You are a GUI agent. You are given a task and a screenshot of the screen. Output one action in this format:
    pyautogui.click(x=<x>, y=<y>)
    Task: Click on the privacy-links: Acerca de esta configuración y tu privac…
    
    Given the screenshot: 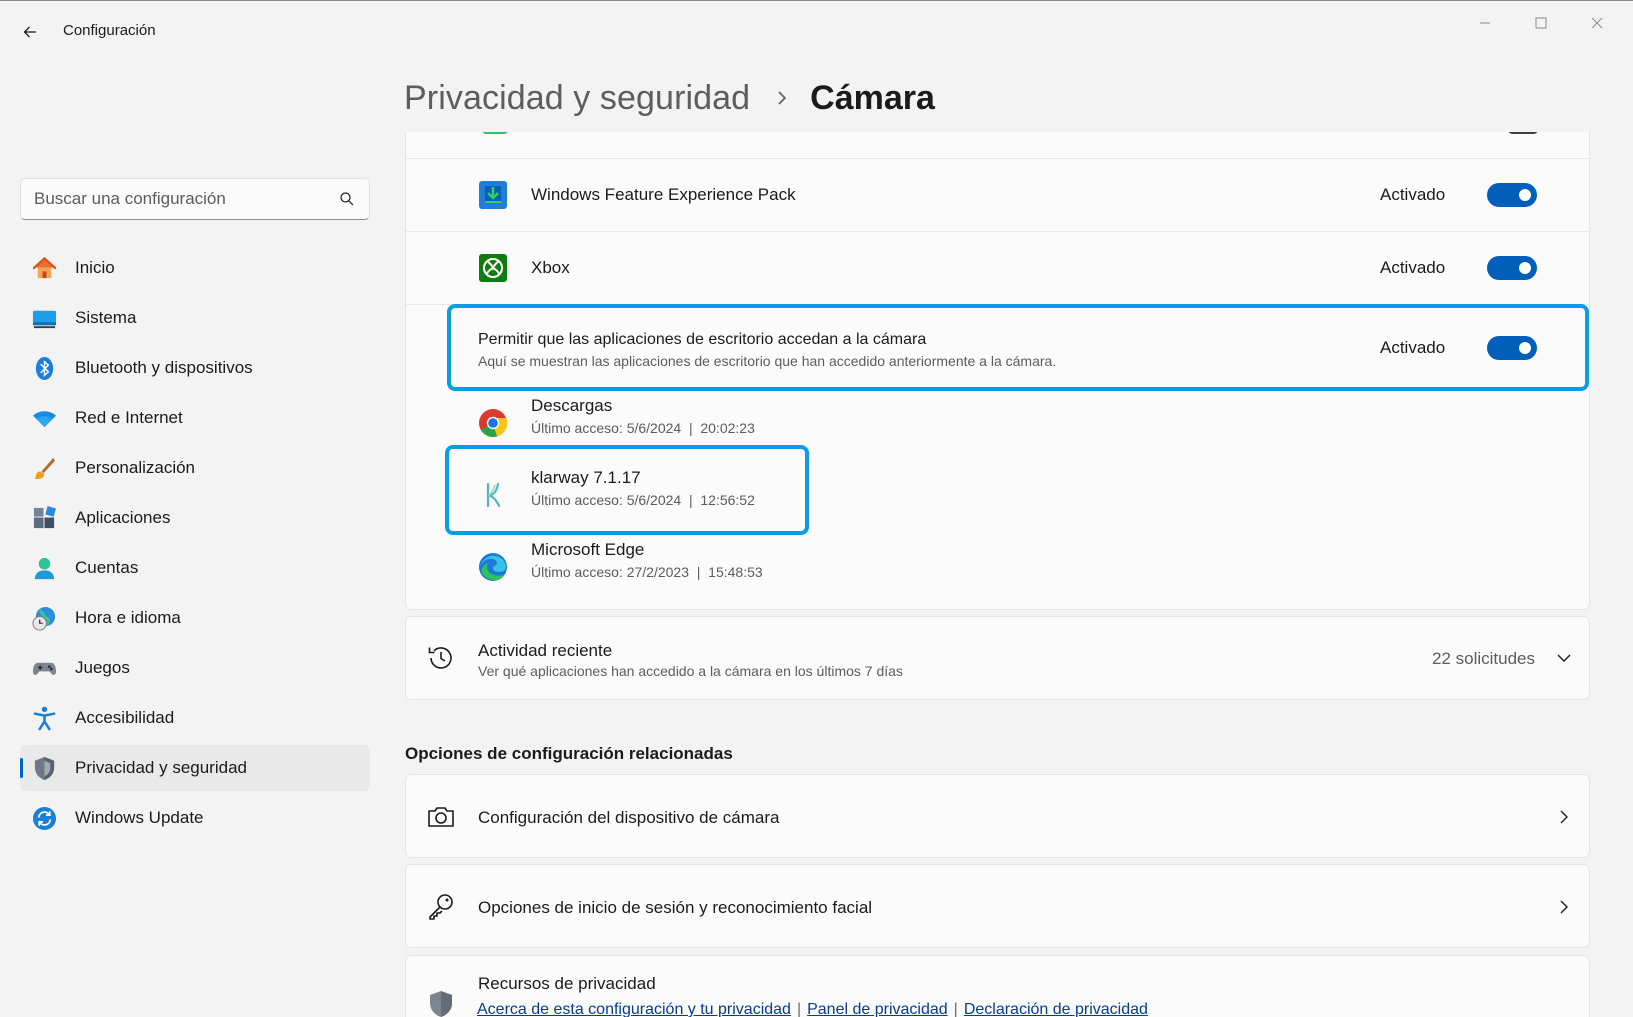 What is the action you would take?
    pyautogui.click(x=812, y=1009)
    